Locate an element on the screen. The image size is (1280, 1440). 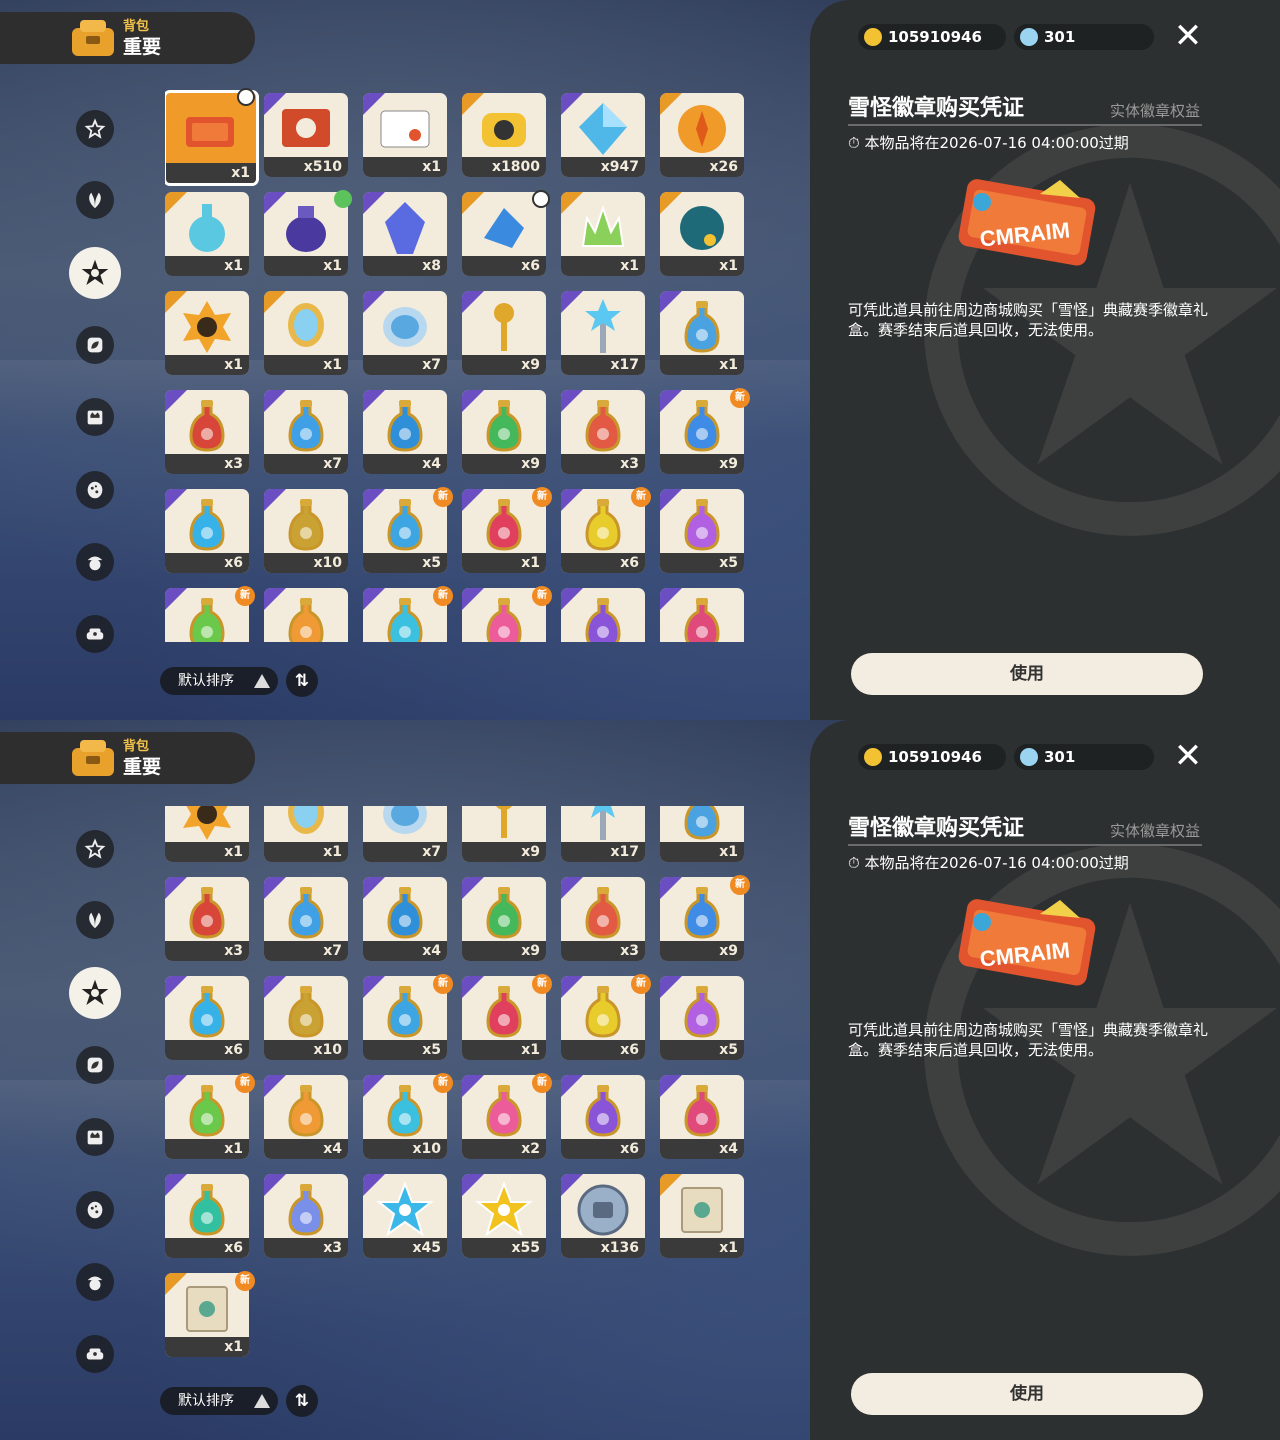
item-quantity: x6 is located at coordinates (504, 266).